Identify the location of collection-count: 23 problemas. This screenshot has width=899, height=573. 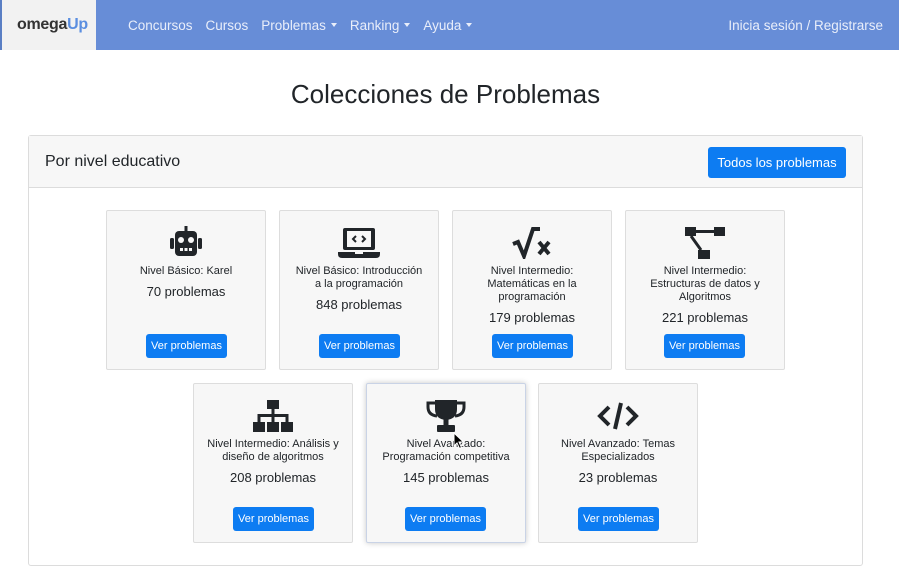
(618, 477).